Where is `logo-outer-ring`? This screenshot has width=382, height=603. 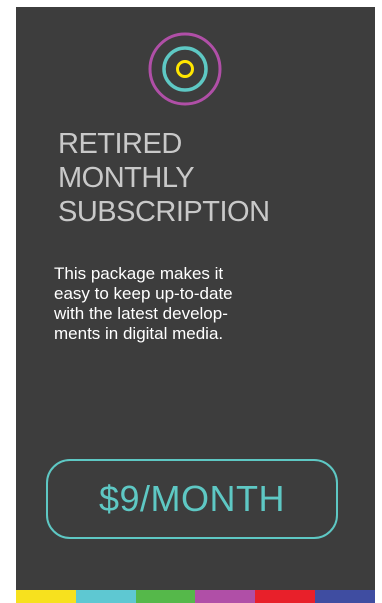
logo-outer-ring is located at coordinates (185, 69).